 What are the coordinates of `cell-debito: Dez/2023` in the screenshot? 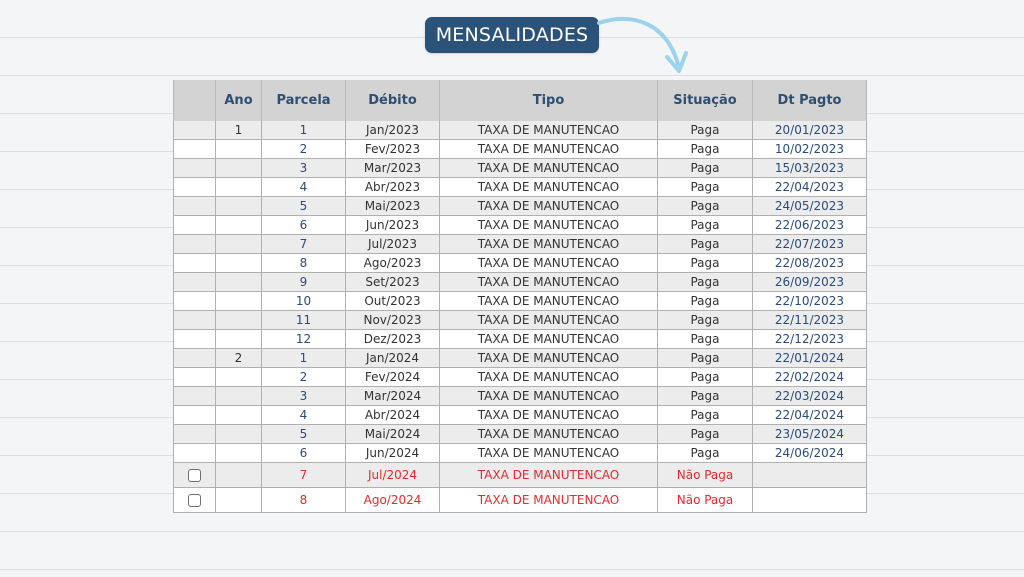 It's located at (392, 339).